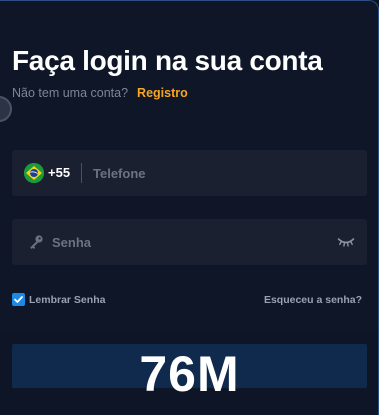 The height and width of the screenshot is (415, 379). Describe the element at coordinates (59, 172) in the screenshot. I see `country-code: +55` at that location.